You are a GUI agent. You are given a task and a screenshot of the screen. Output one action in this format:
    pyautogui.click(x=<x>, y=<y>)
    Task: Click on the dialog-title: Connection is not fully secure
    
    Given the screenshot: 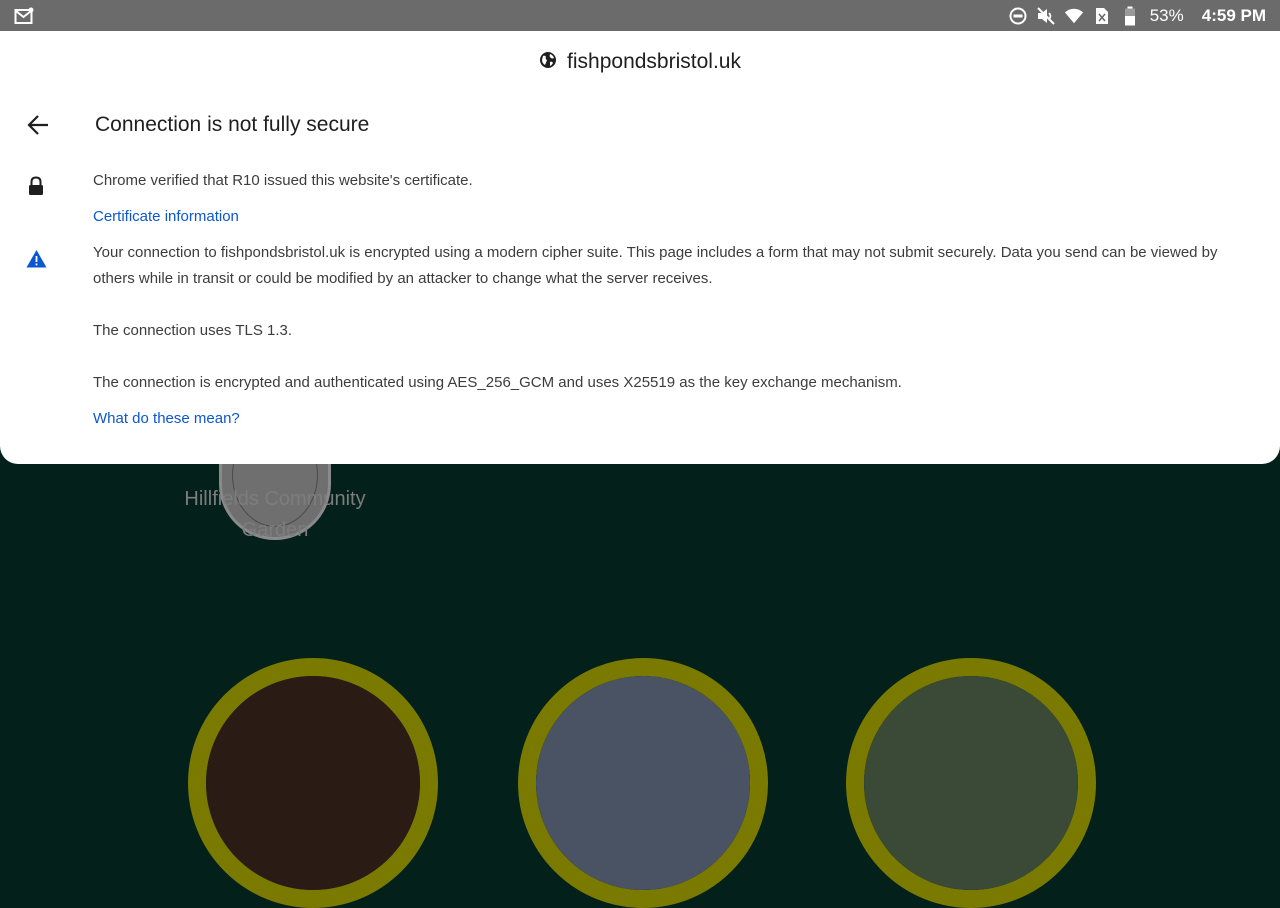 What is the action you would take?
    pyautogui.click(x=232, y=124)
    